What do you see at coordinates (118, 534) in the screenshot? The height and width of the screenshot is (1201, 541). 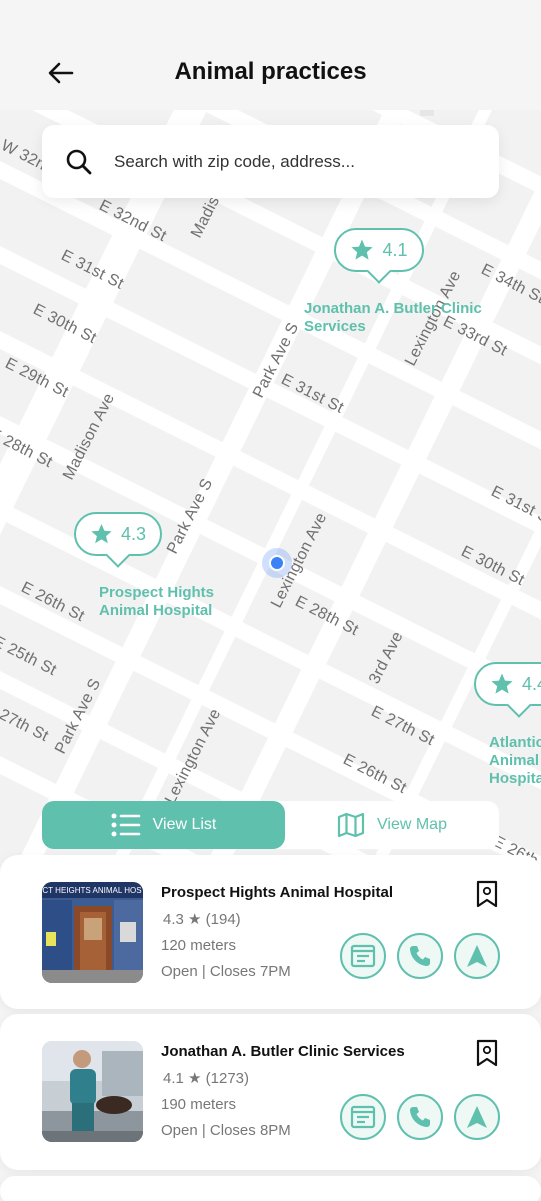 I see `map-marker: 4.3` at bounding box center [118, 534].